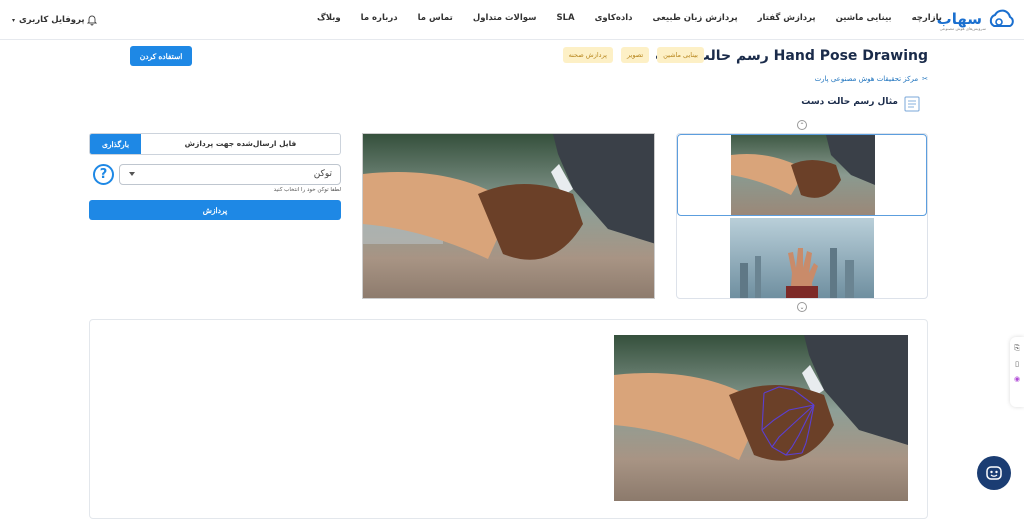 This screenshot has width=1024, height=519. I want to click on tool-icon-2: ▯, so click(1017, 364).